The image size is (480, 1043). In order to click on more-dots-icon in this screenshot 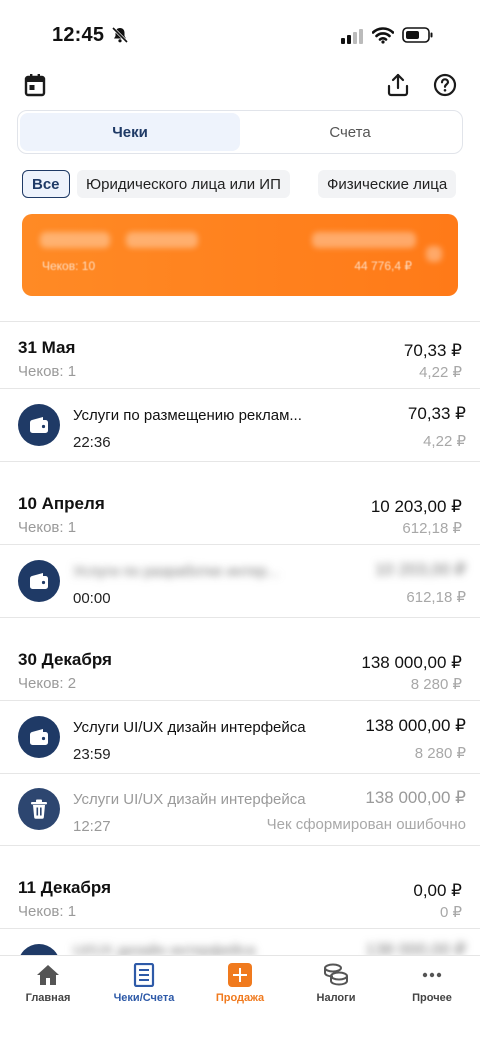, I will do `click(432, 975)`.